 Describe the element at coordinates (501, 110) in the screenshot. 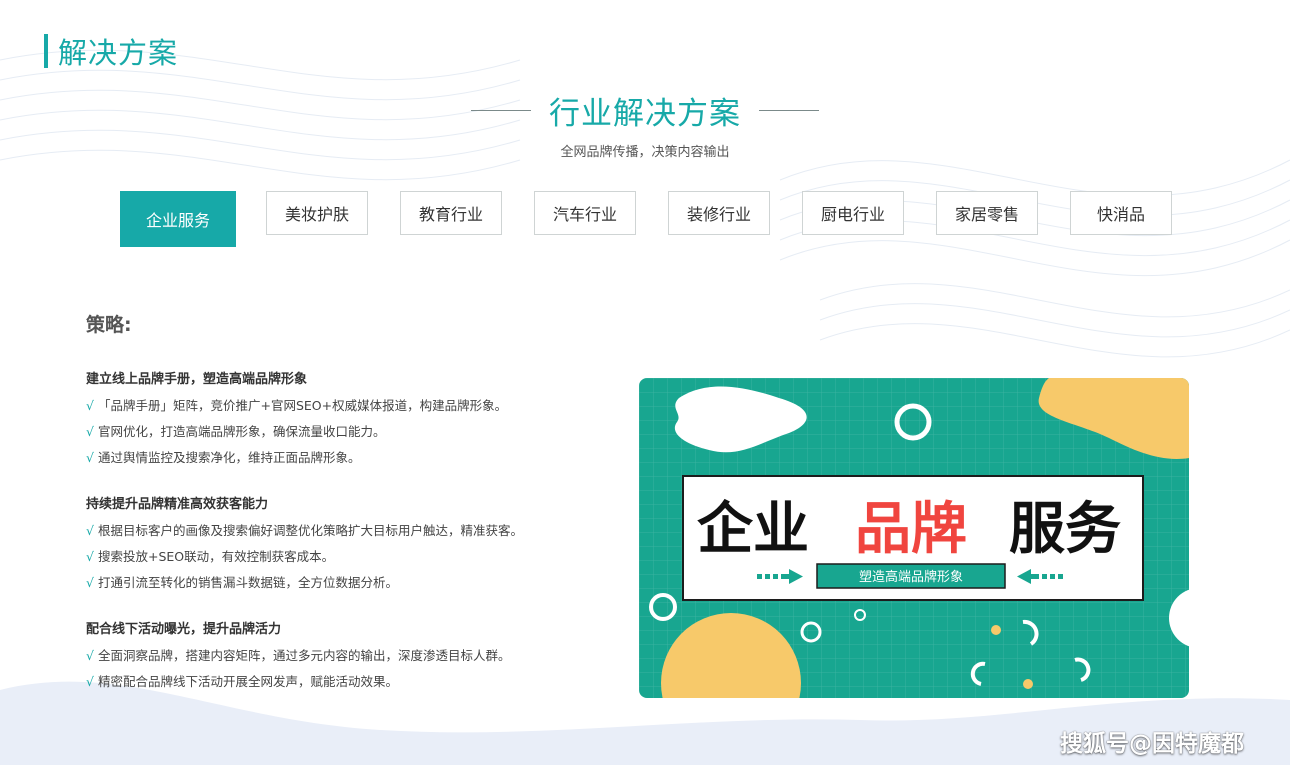

I see `title-left-line` at that location.